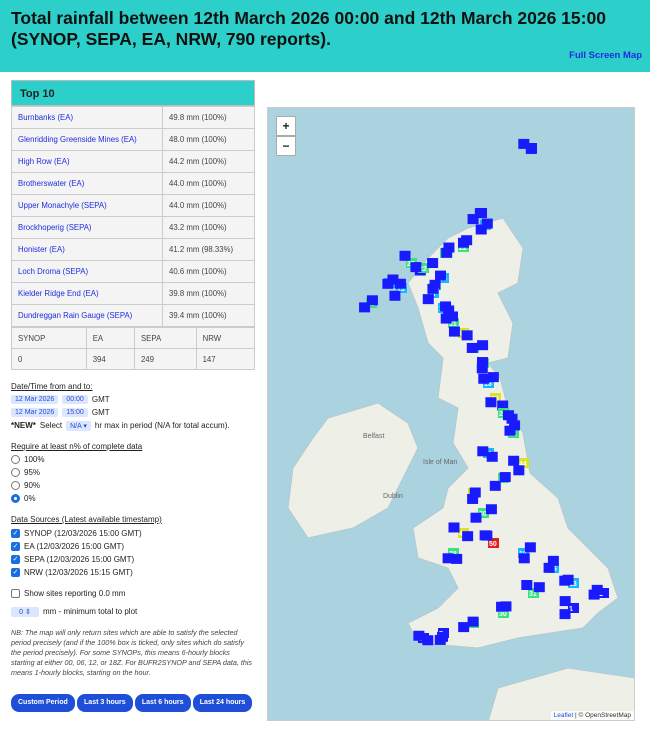 Image resolution: width=650 pixels, height=737 pixels. Describe the element at coordinates (133, 533) in the screenshot. I see `datasource-option: ✓ SYNOP (12/03/2026 15:00 GMT)` at that location.